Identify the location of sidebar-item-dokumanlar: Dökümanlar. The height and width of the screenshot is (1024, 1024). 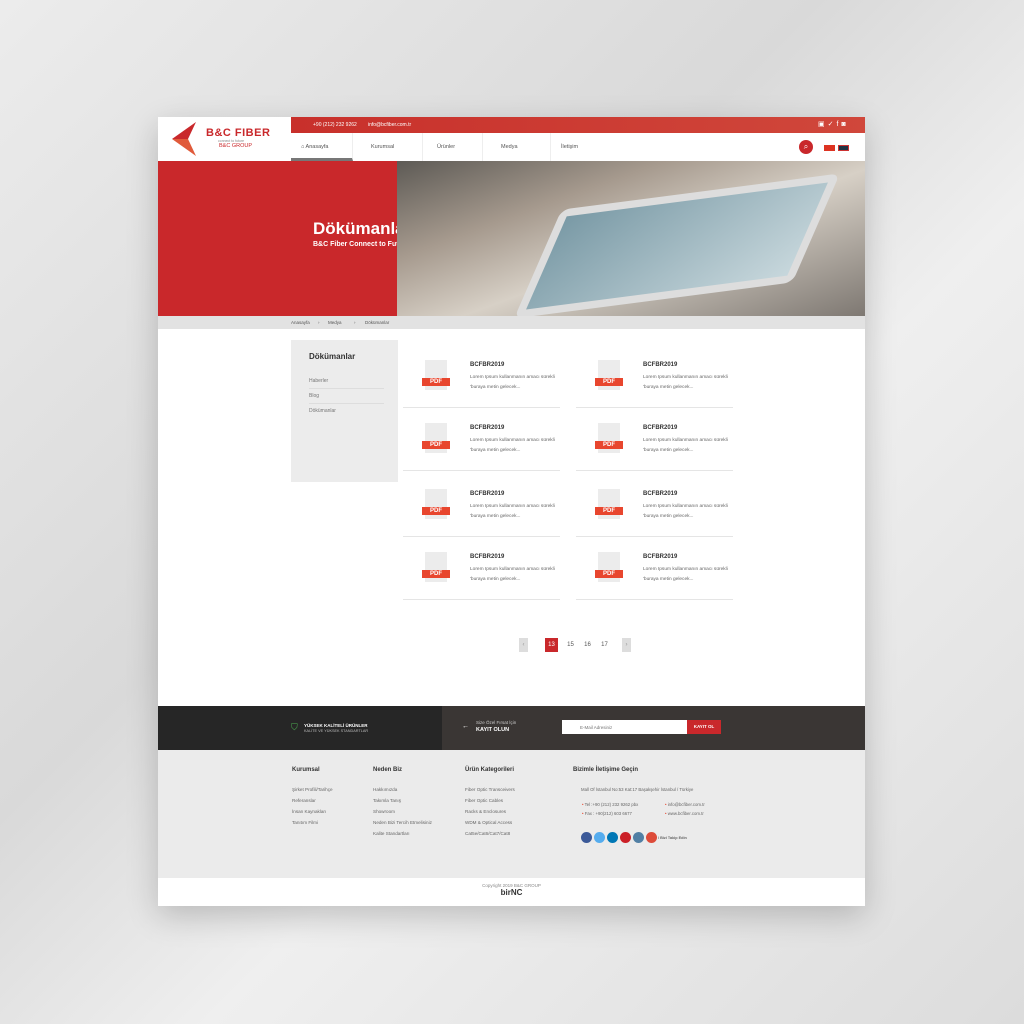
(346, 411).